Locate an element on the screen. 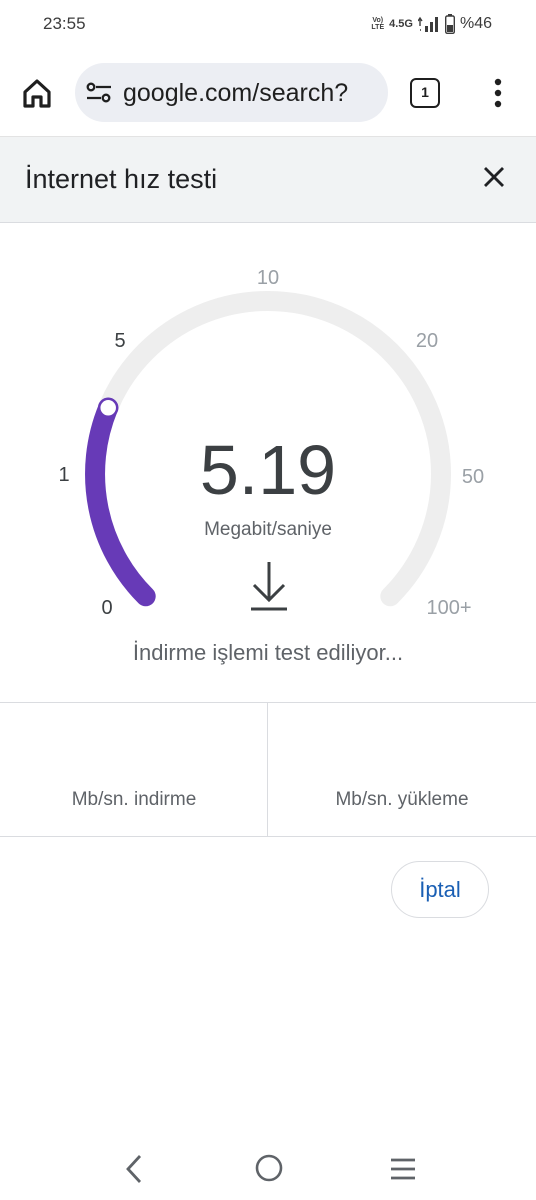 Image resolution: width=536 pixels, height=1200 pixels. gauge-tick: 5 is located at coordinates (119, 341).